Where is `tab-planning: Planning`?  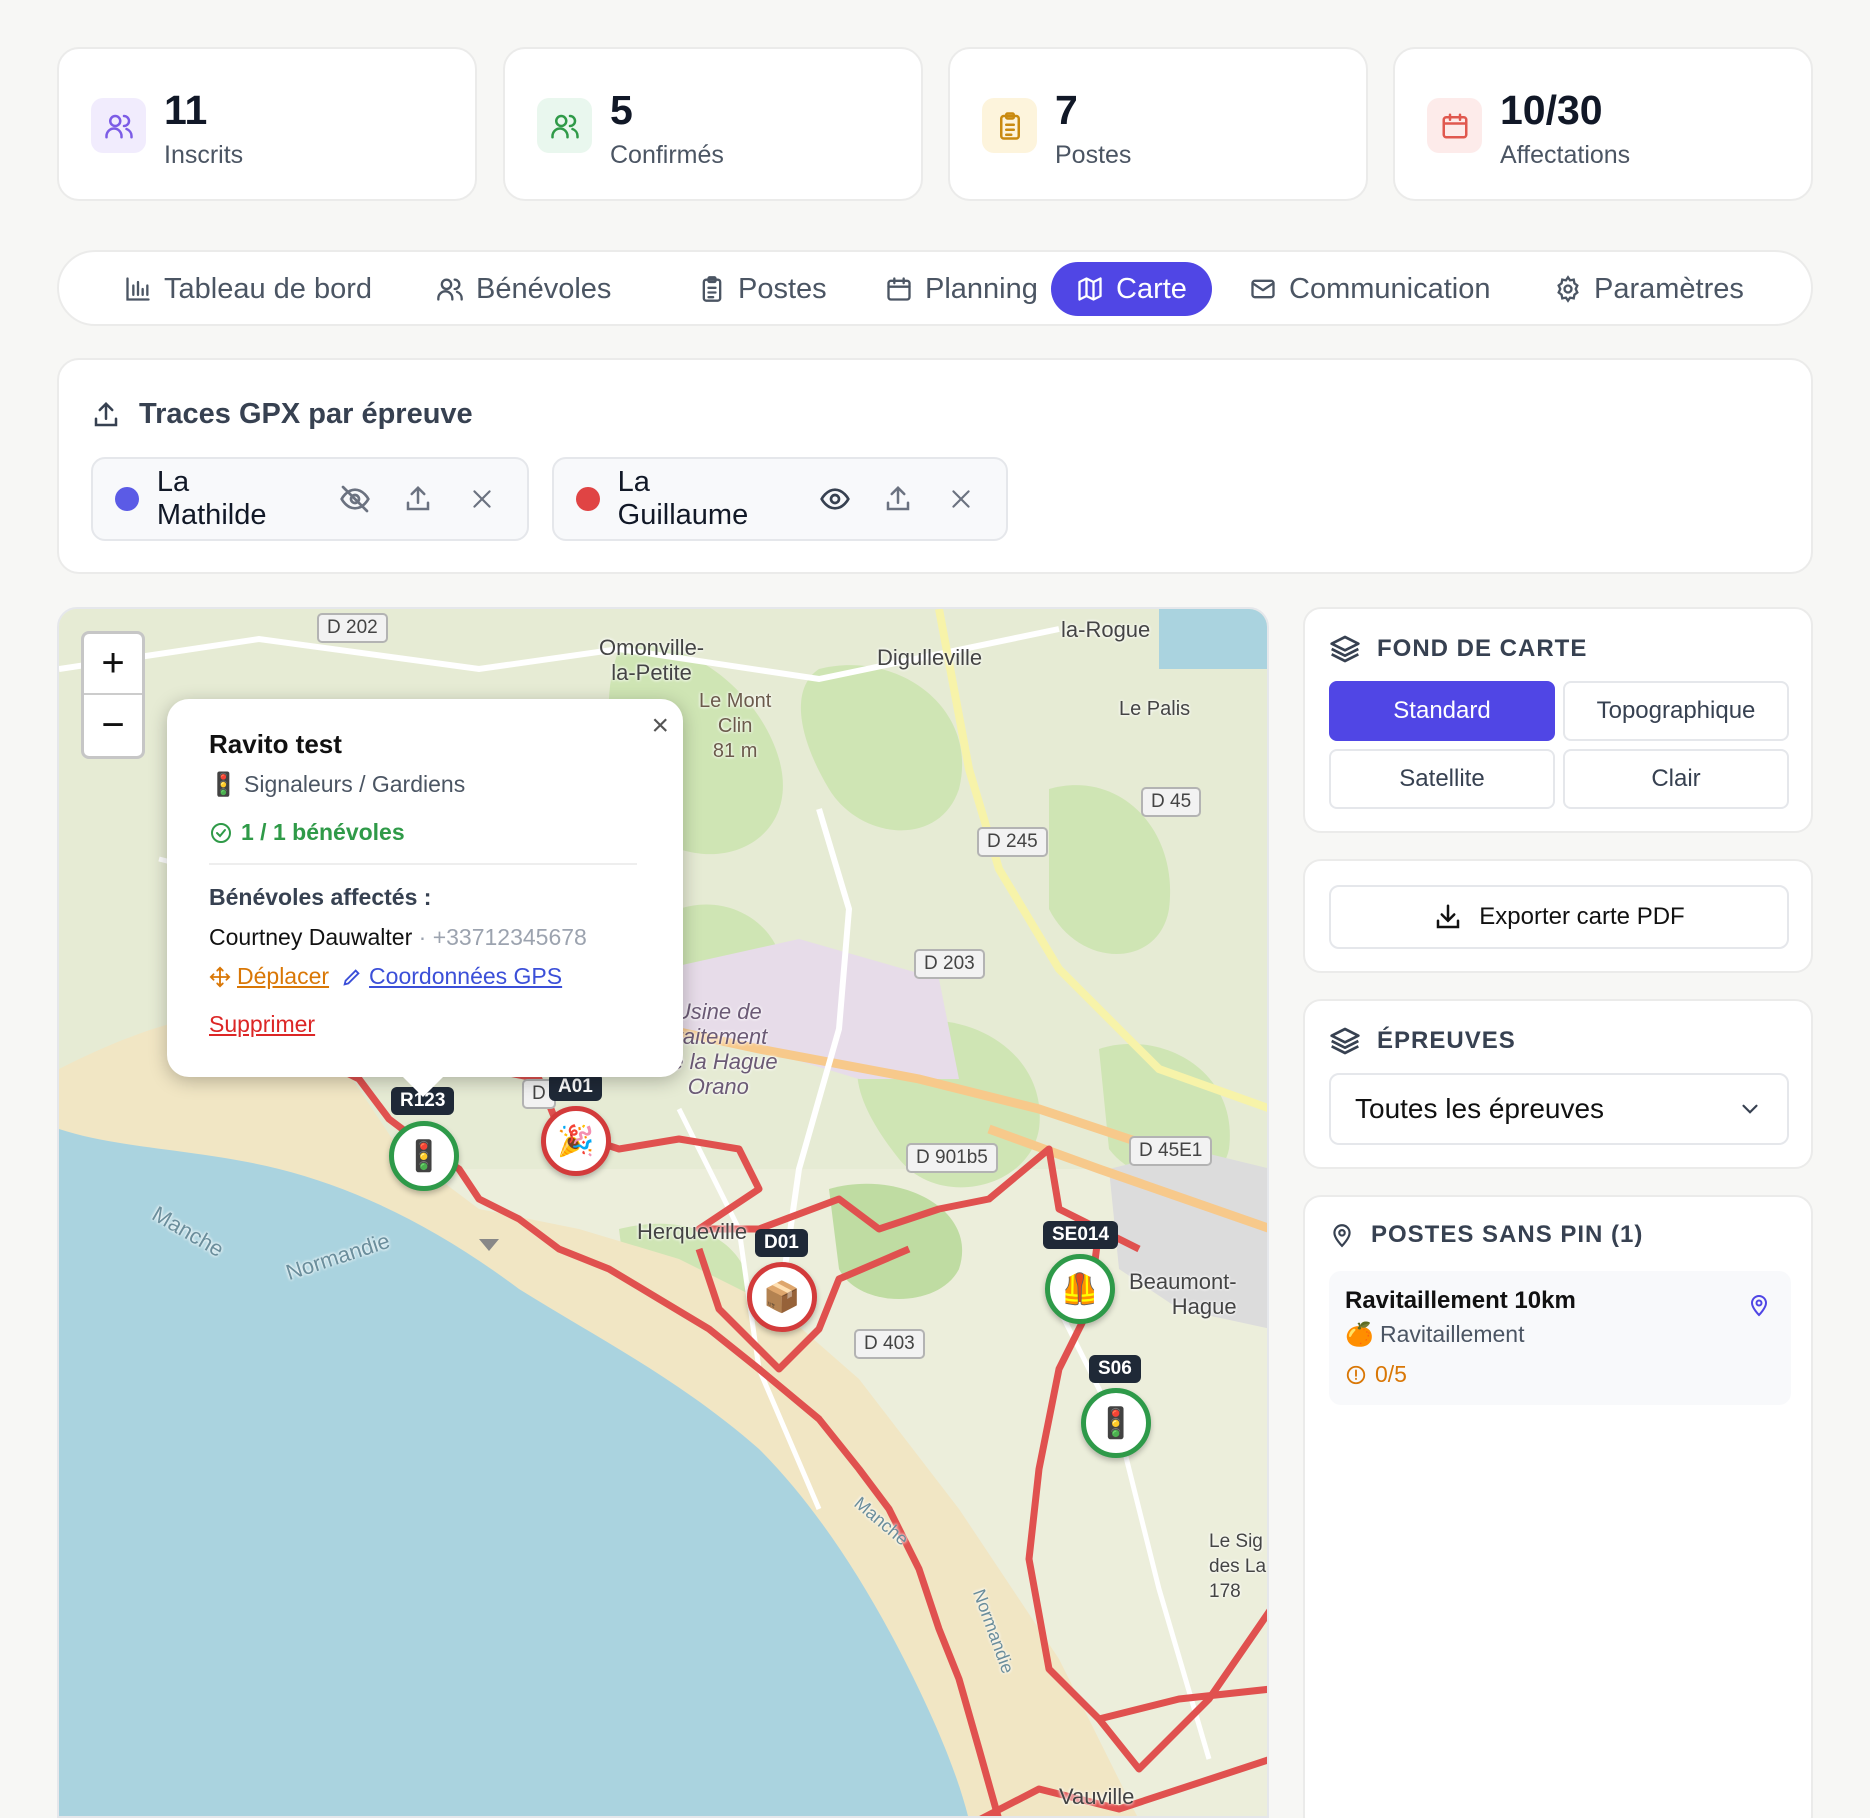
tab-planning: Planning is located at coordinates (961, 289).